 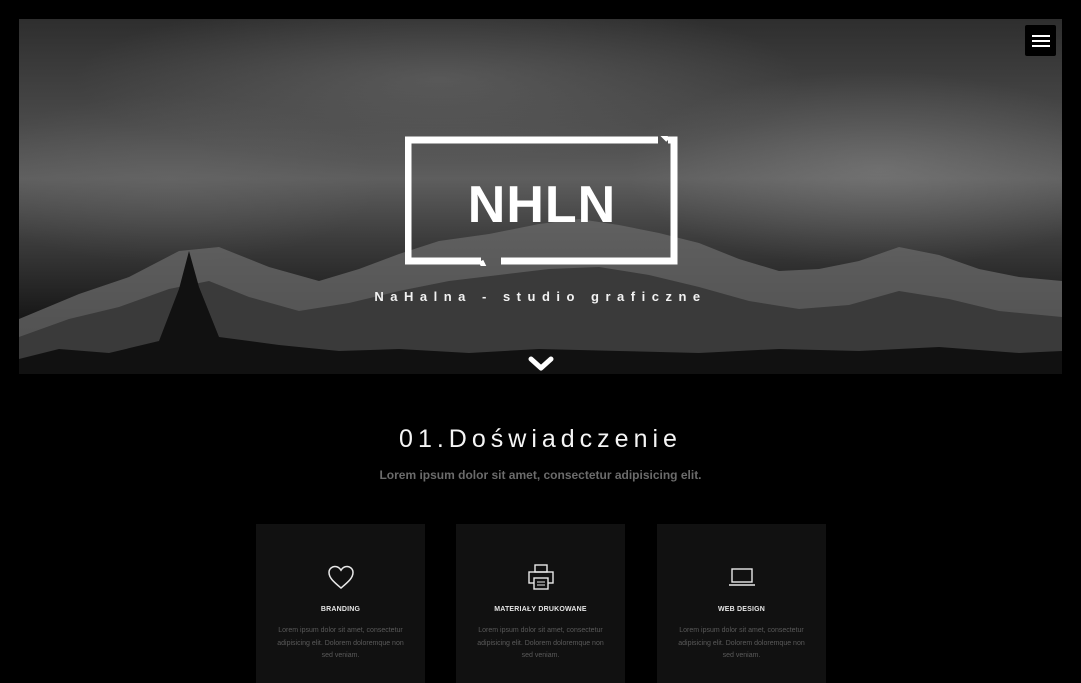 What do you see at coordinates (541, 364) in the screenshot?
I see `chevron-down-icon` at bounding box center [541, 364].